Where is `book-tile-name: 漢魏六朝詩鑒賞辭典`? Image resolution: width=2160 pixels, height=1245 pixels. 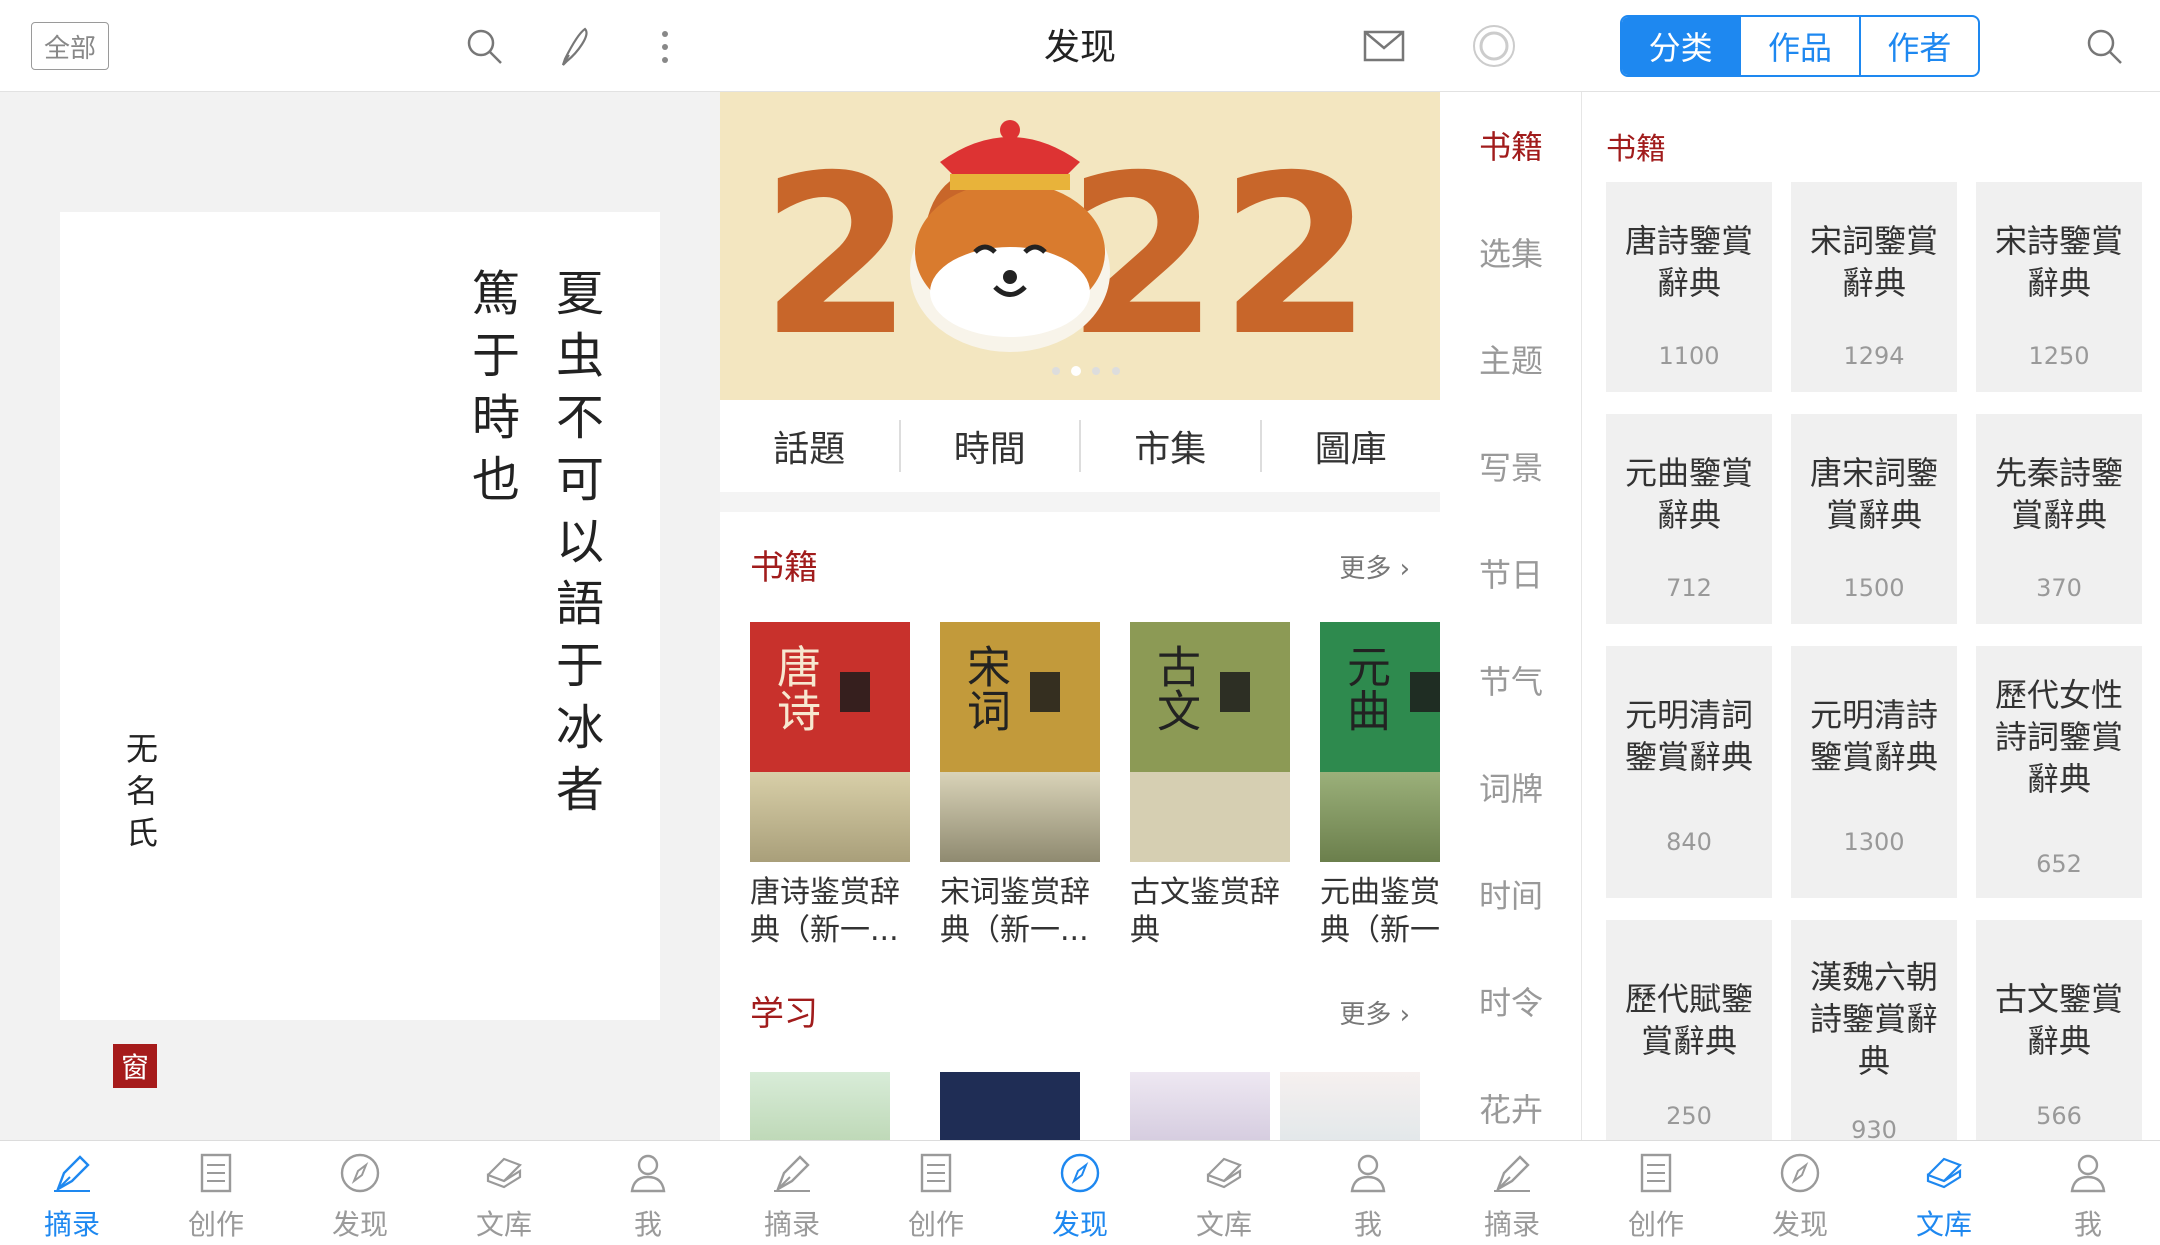
book-tile-name: 漢魏六朝詩鑒賞辭典 is located at coordinates (1873, 1019).